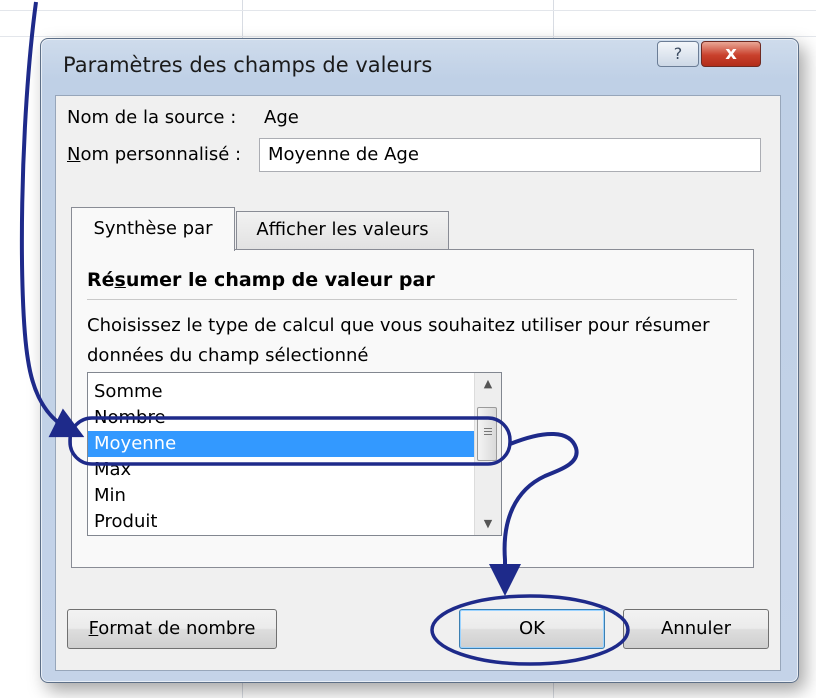  I want to click on custom-name-label-text: om personnalisé :, so click(161, 154).